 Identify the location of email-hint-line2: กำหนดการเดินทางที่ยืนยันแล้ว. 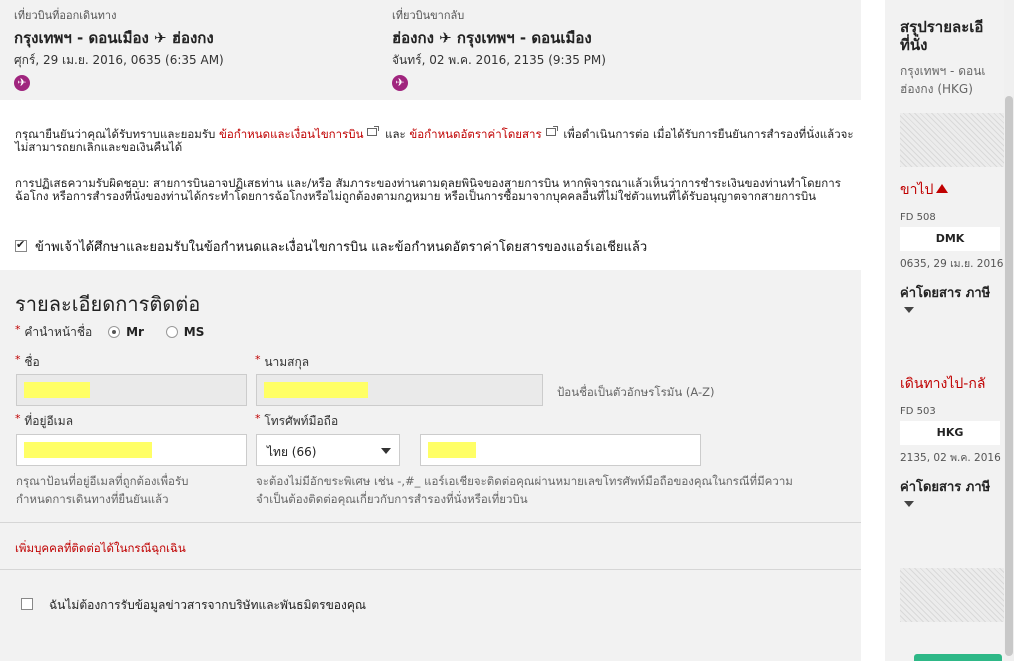
(92, 499).